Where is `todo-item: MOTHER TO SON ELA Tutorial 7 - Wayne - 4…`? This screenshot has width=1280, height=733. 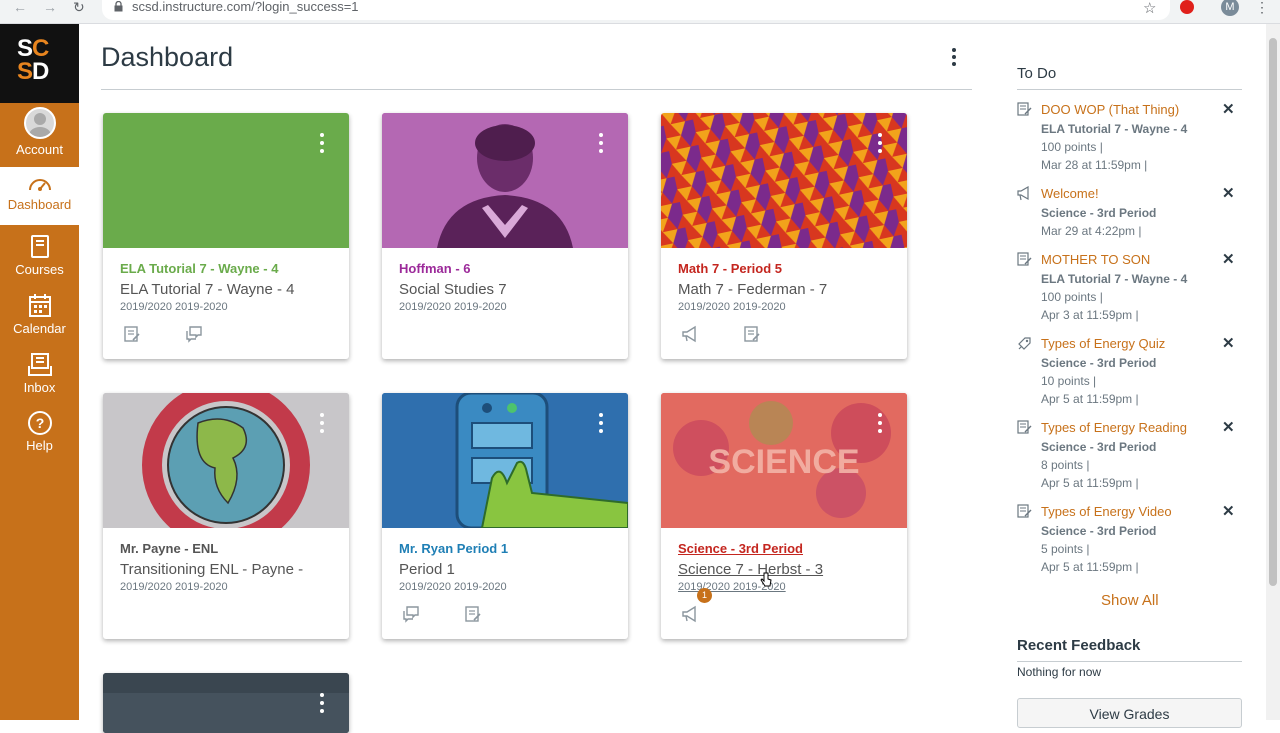 todo-item: MOTHER TO SON ELA Tutorial 7 - Wayne - 4… is located at coordinates (1129, 291).